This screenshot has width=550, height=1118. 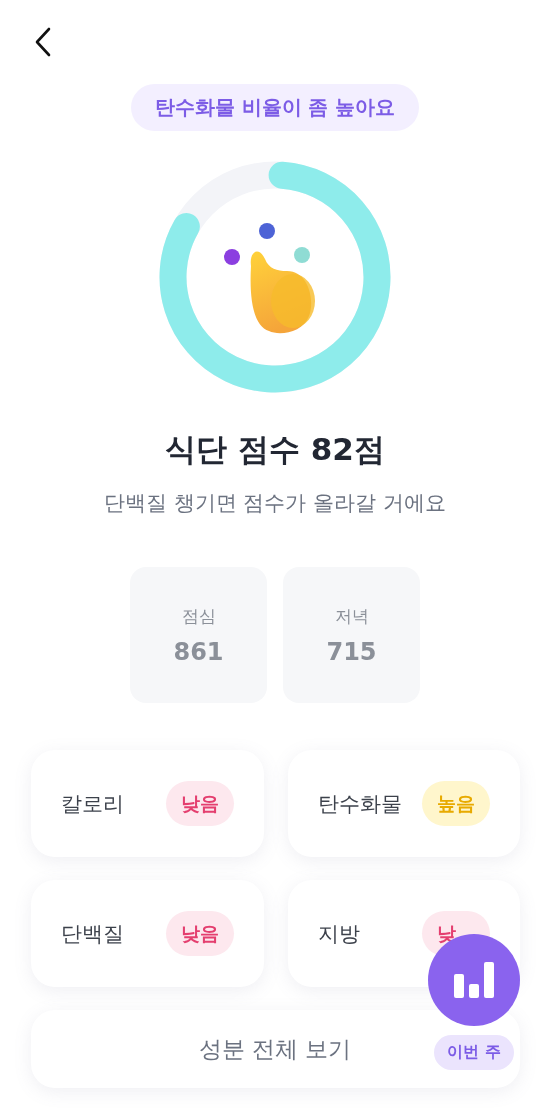 I want to click on nutrient-name: 칼로리, so click(x=92, y=804).